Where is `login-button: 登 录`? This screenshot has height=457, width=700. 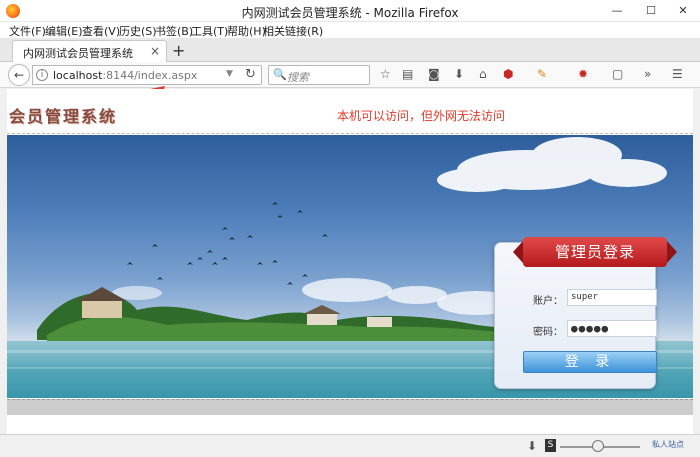 login-button: 登 录 is located at coordinates (590, 362).